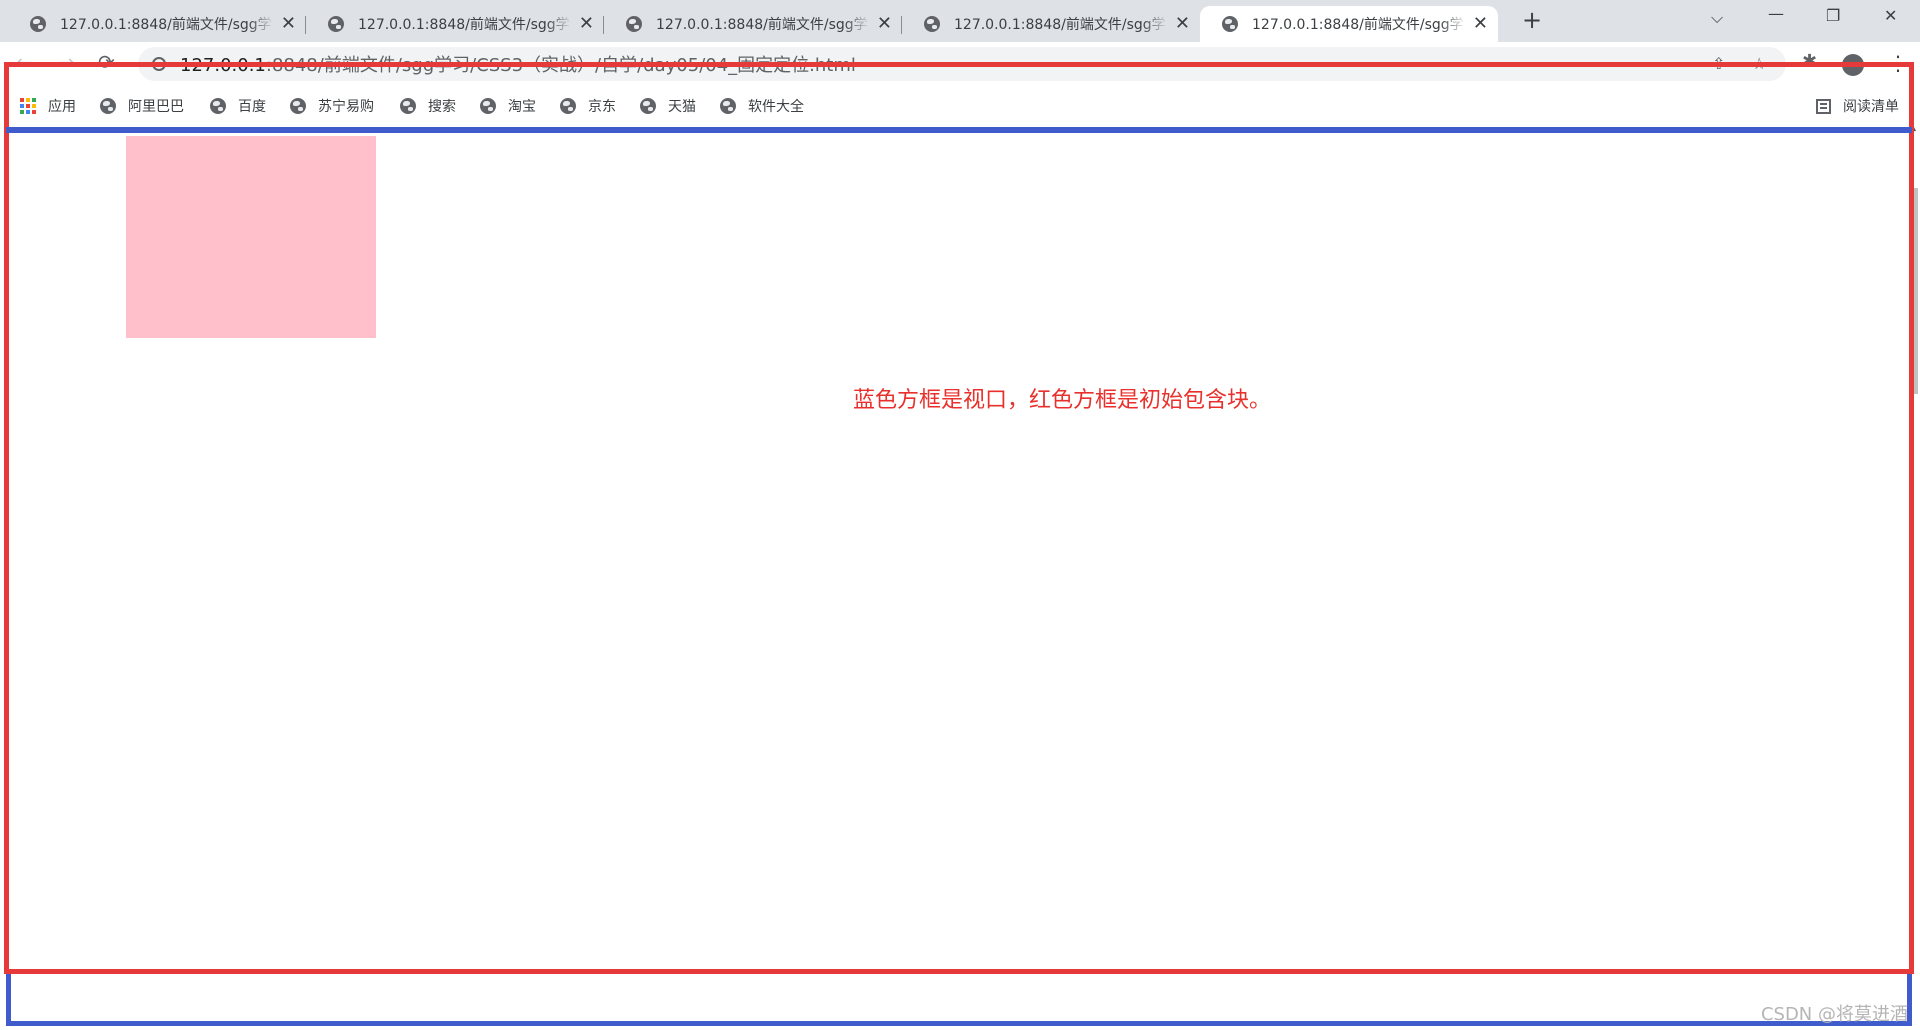  I want to click on new-tab-button: +, so click(1532, 20).